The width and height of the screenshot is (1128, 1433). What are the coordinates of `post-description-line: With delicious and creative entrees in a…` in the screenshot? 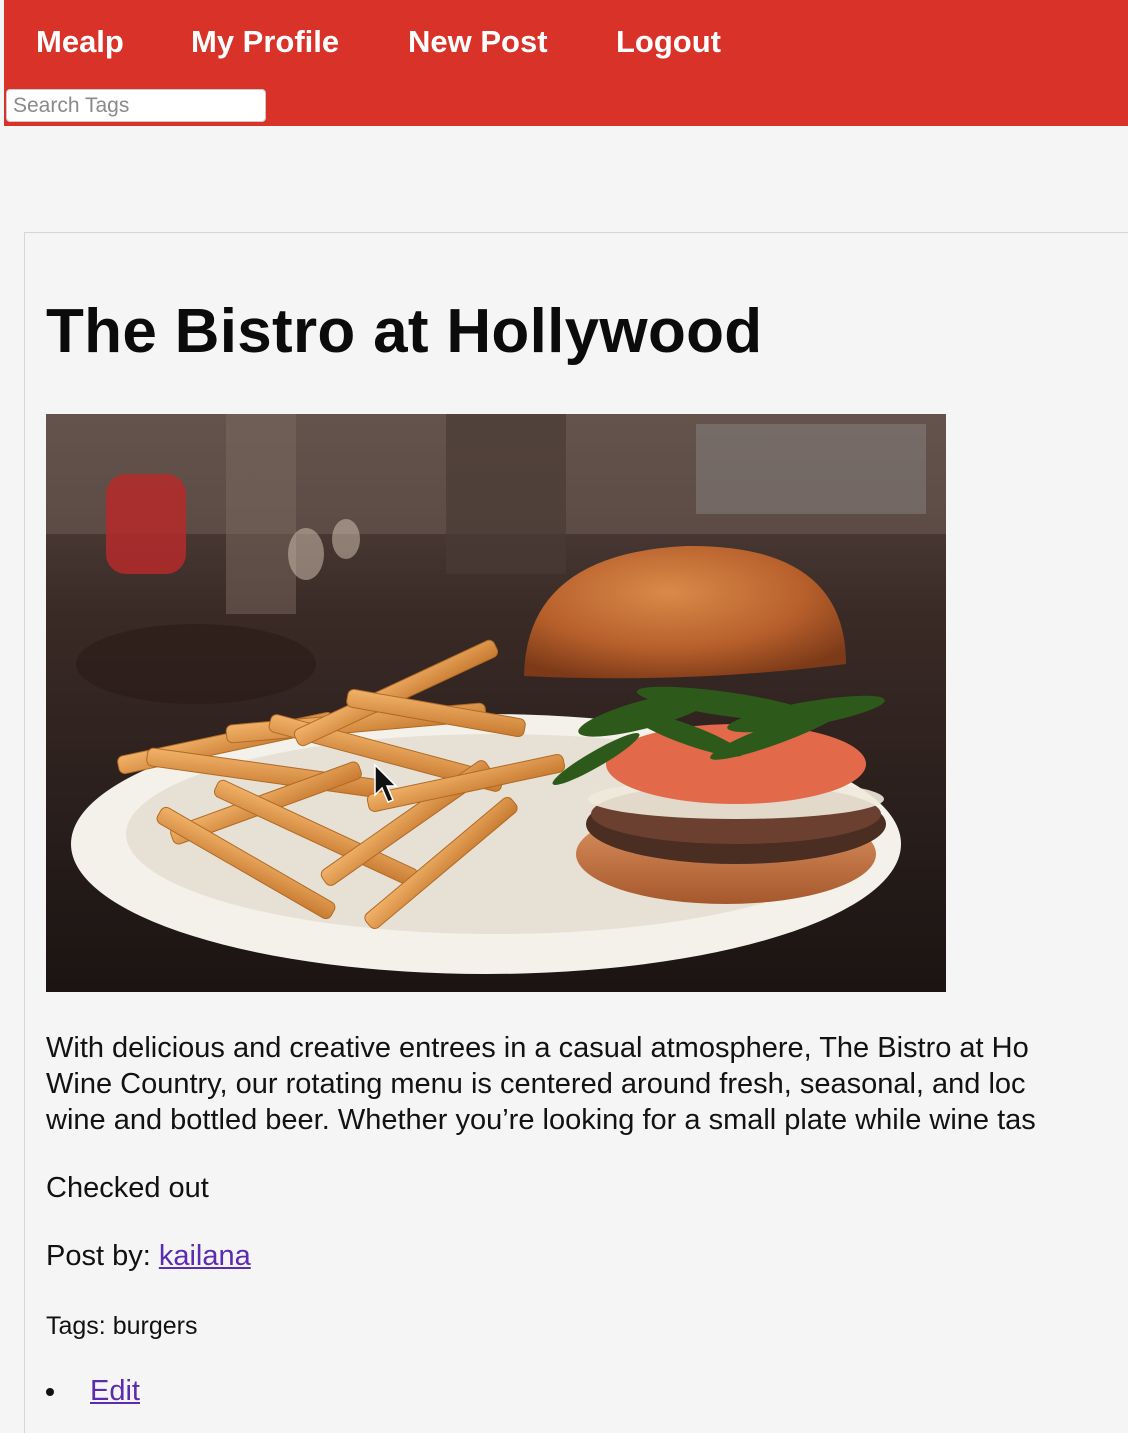 It's located at (537, 1048).